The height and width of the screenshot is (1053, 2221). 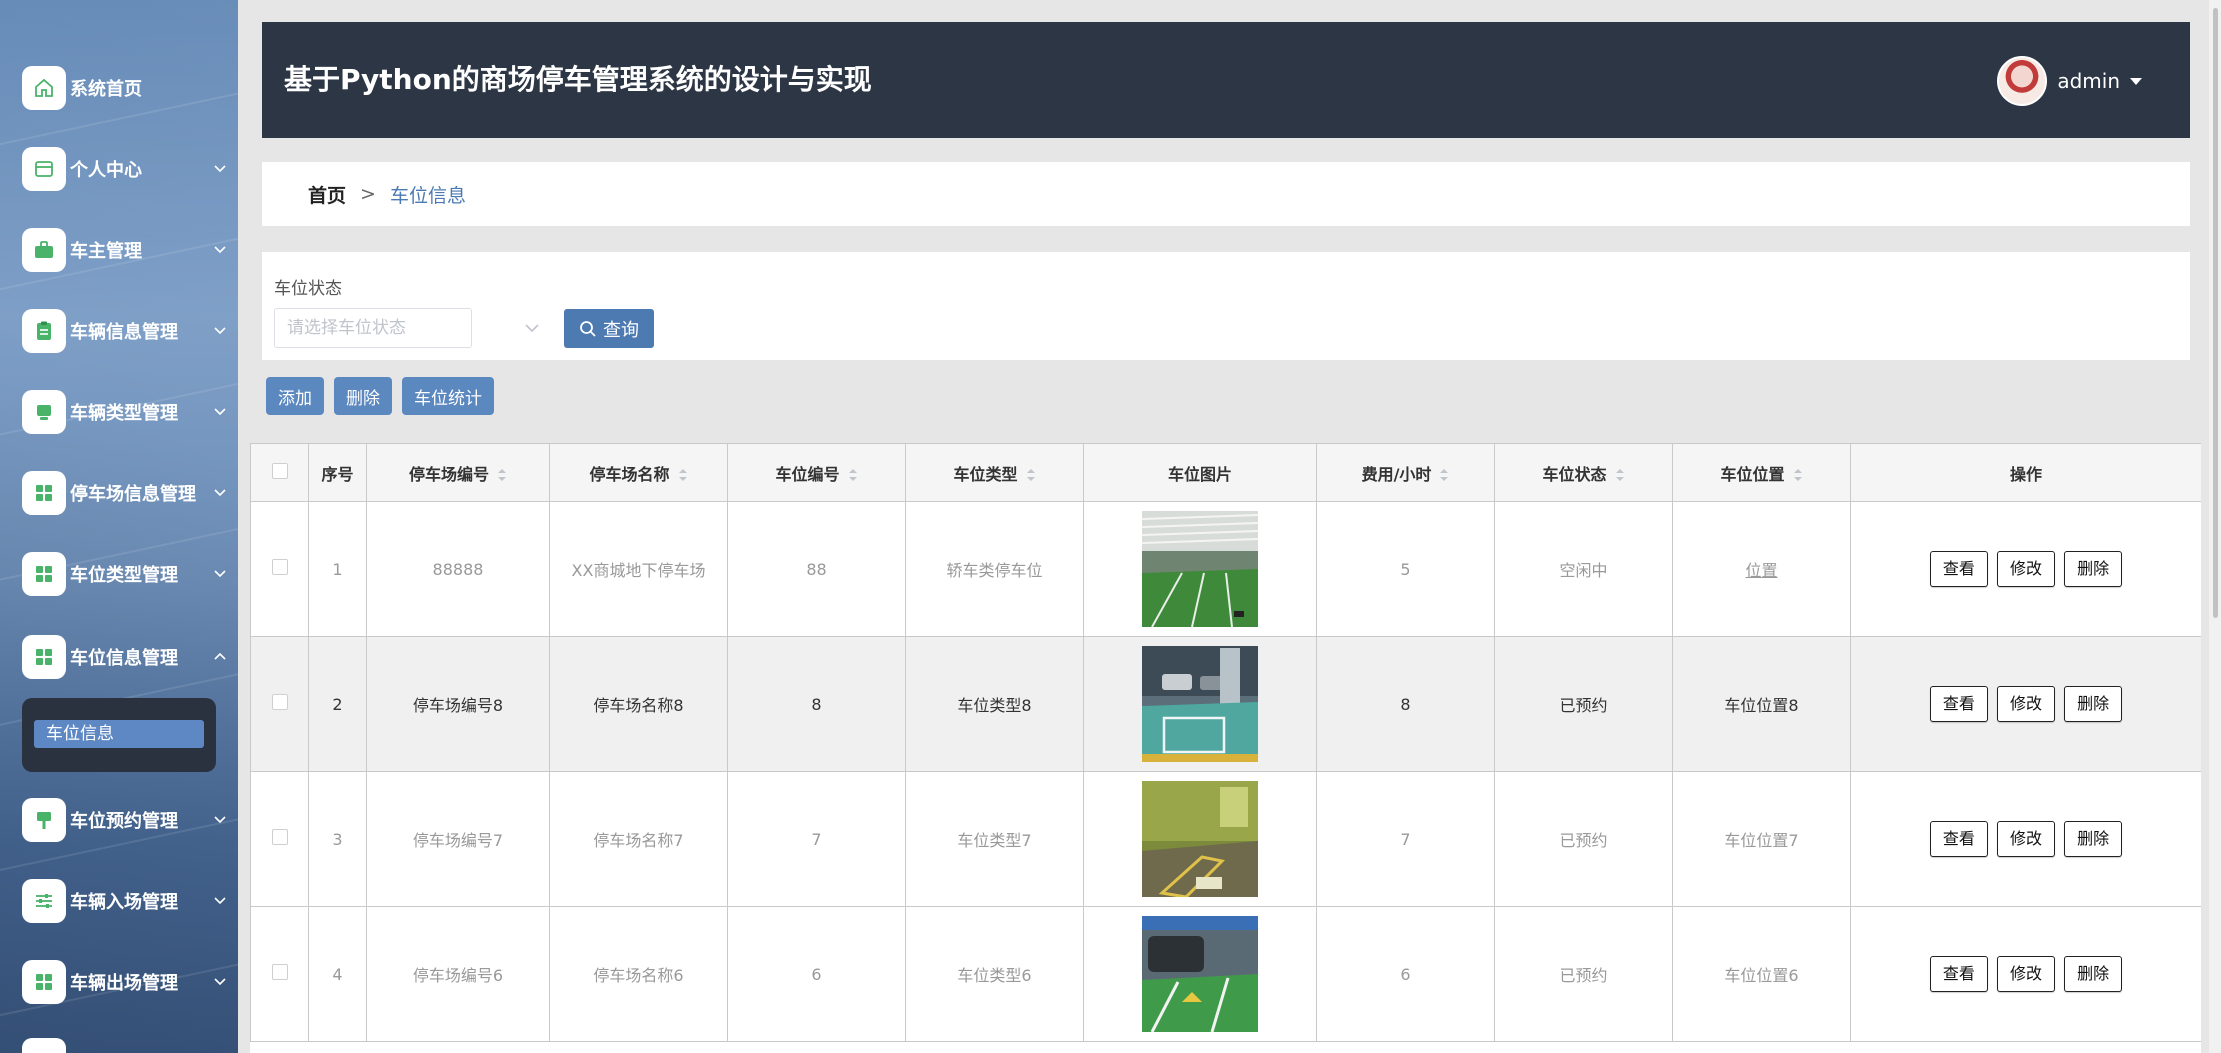 I want to click on add-button: 添加, so click(x=295, y=396).